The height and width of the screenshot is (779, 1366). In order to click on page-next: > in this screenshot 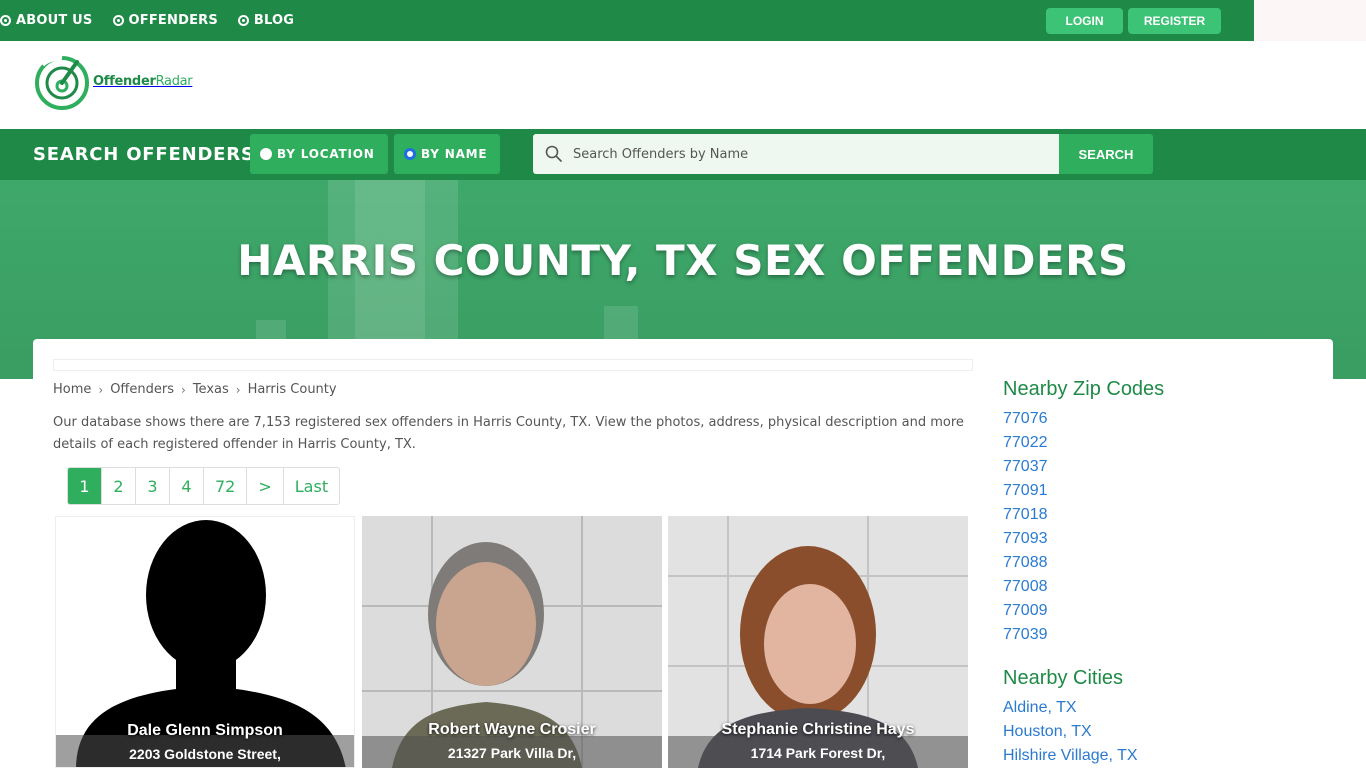, I will do `click(265, 486)`.